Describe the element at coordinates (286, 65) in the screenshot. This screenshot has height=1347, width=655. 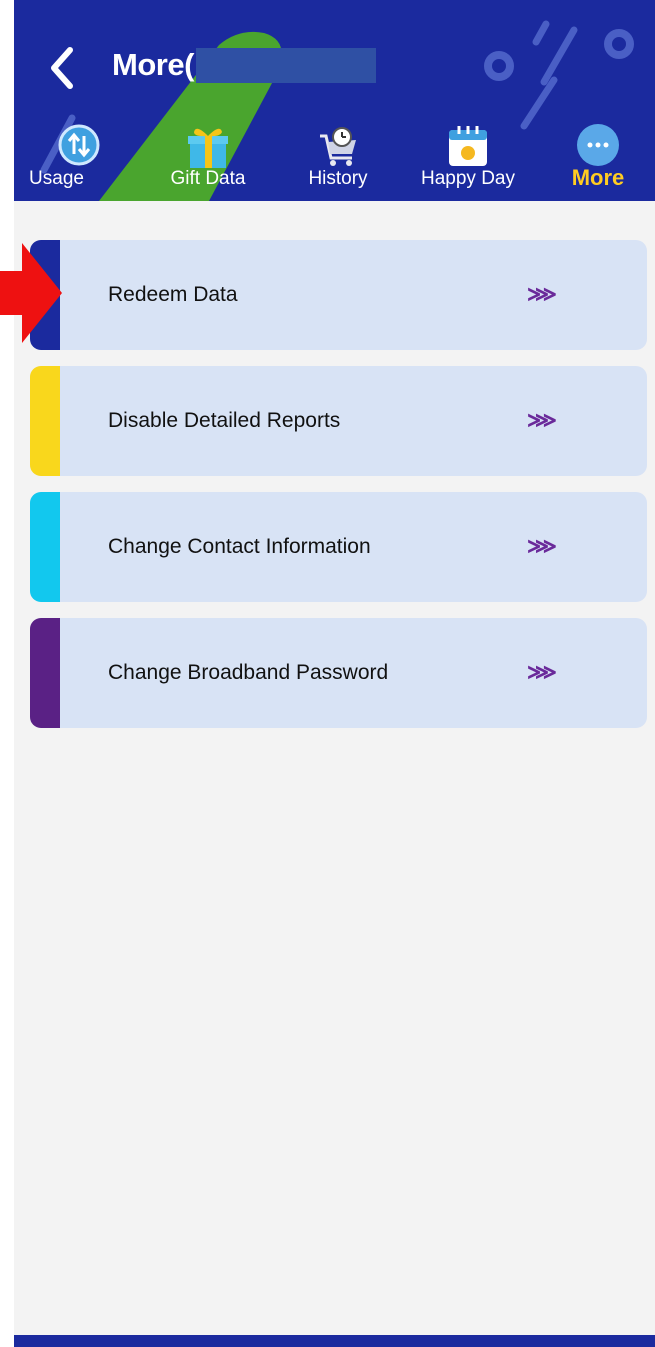
I see `redacted-block` at that location.